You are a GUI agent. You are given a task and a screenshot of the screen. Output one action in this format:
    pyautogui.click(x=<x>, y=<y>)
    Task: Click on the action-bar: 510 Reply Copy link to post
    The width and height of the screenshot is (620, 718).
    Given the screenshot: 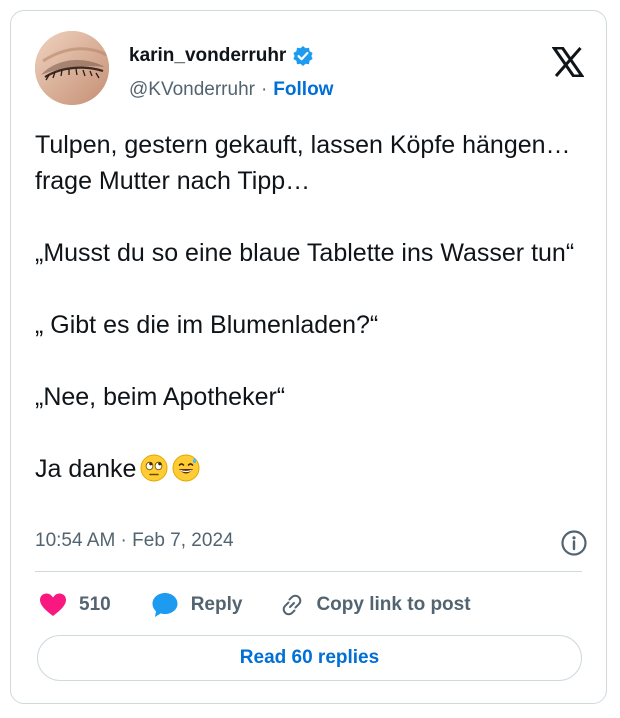 What is the action you would take?
    pyautogui.click(x=255, y=605)
    